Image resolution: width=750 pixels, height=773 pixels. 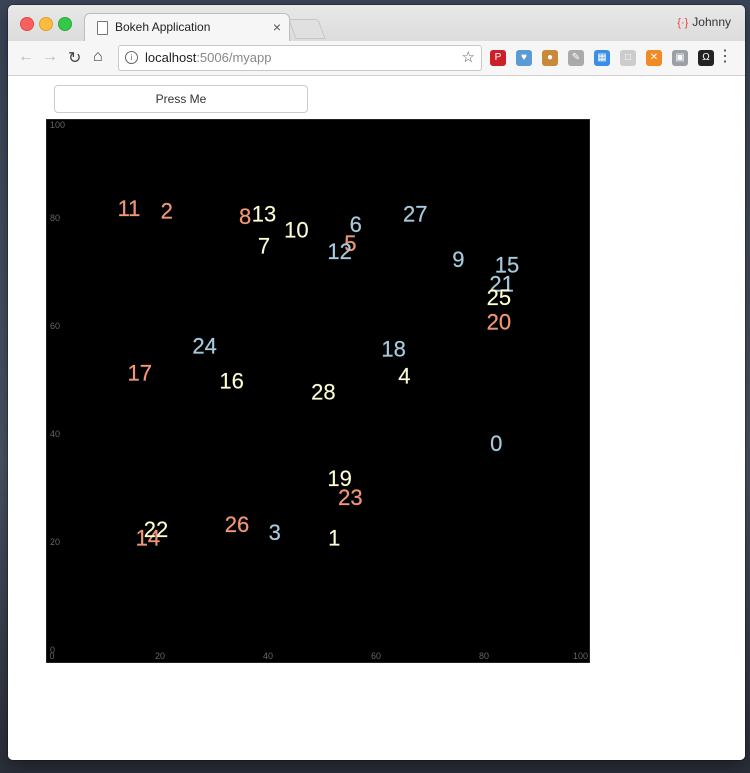 I want to click on point-label: 20, so click(x=499, y=321).